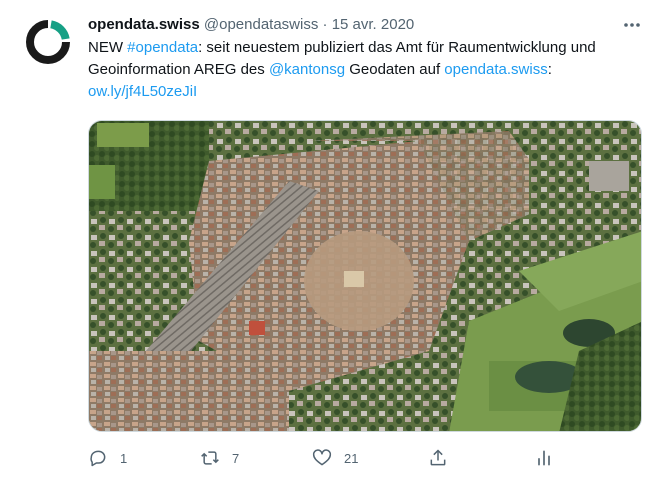 Image resolution: width=664 pixels, height=480 pixels. Describe the element at coordinates (549, 69) in the screenshot. I see `text-part-4: :` at that location.